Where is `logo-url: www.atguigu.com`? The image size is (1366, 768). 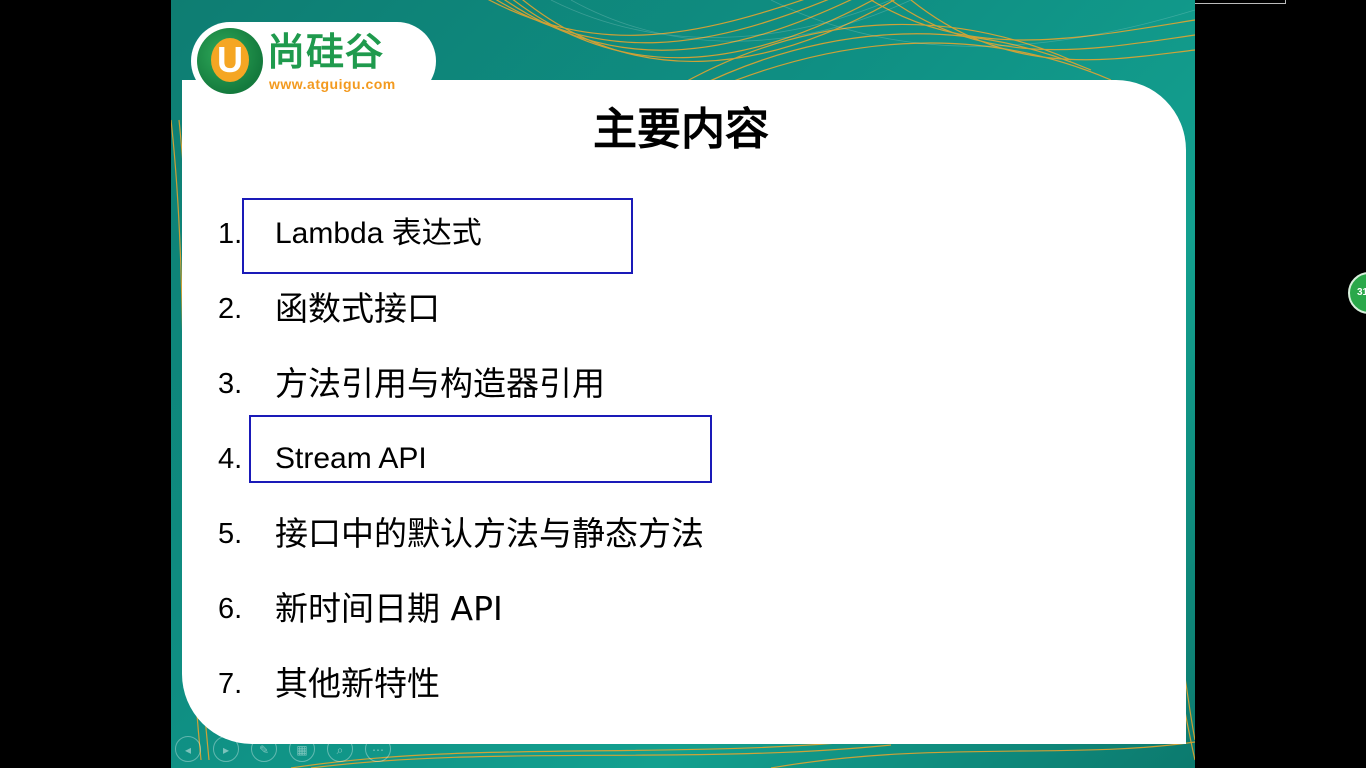
logo-url: www.atguigu.com is located at coordinates (332, 84).